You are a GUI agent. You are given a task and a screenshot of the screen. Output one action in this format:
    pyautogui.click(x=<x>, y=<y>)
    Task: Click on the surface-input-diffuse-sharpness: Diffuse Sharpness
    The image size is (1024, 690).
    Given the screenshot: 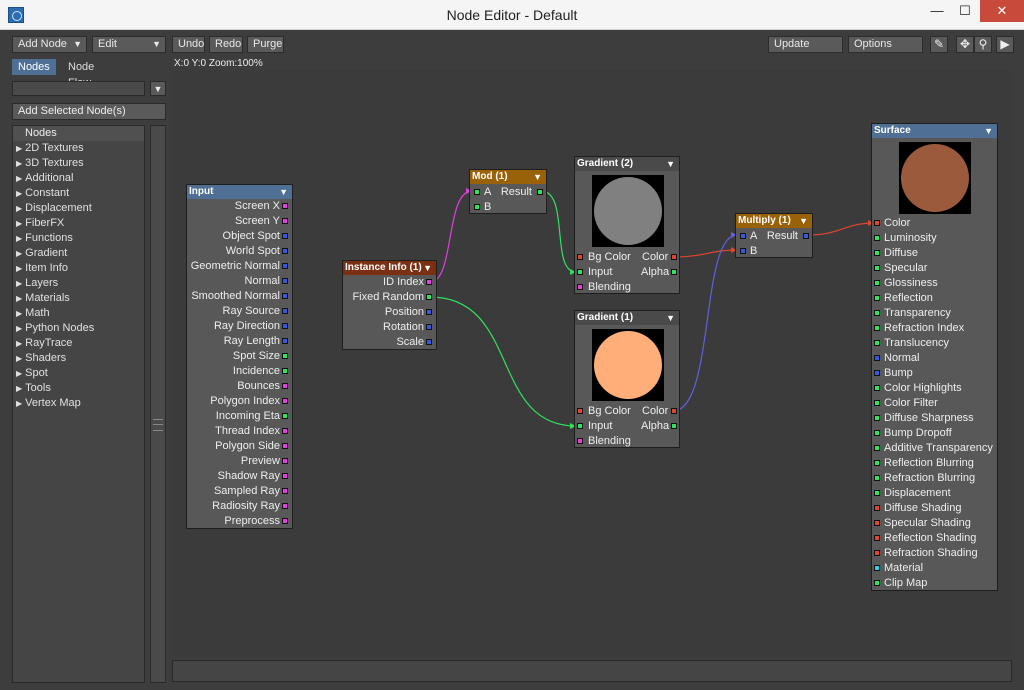 What is the action you would take?
    pyautogui.click(x=924, y=418)
    